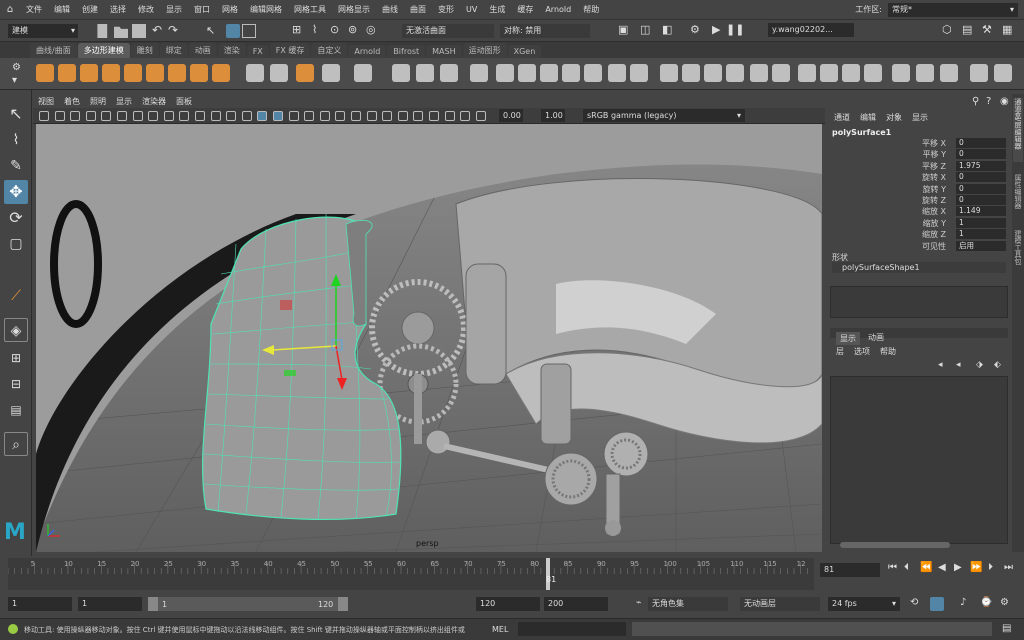  Describe the element at coordinates (16, 410) in the screenshot. I see `graph-layout-icon: ▤` at that location.